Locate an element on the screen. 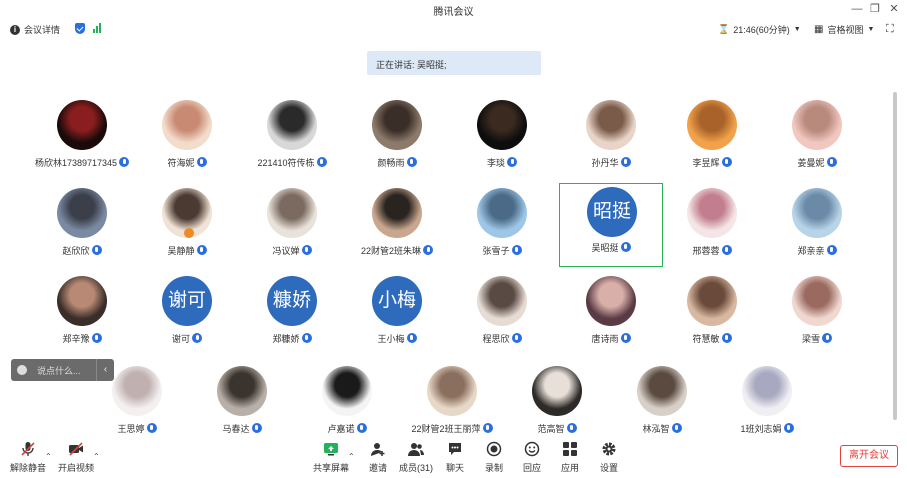  participant-tile: 小梅 王小梅 is located at coordinates (397, 313).